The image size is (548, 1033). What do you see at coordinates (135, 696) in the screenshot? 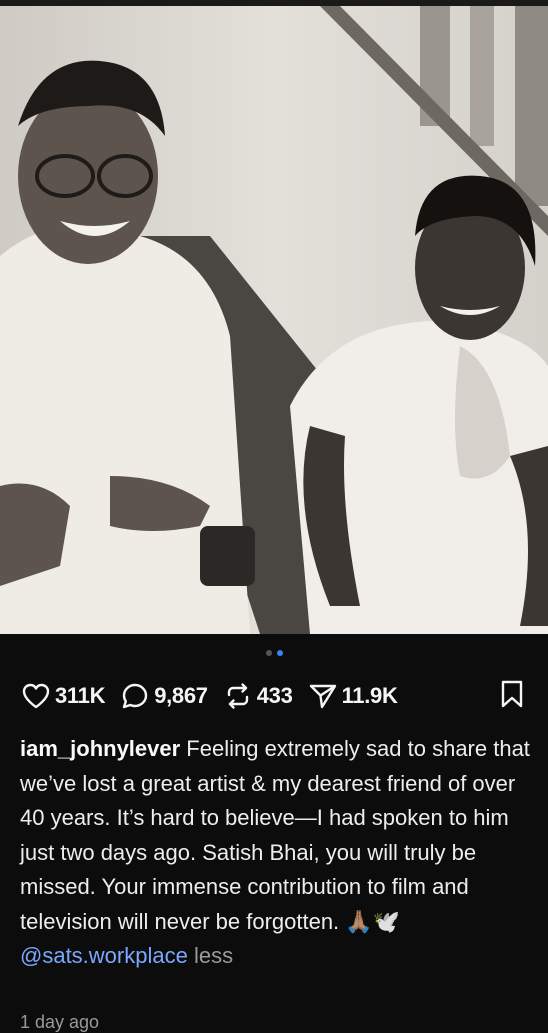
I see `comment-bubble-icon` at bounding box center [135, 696].